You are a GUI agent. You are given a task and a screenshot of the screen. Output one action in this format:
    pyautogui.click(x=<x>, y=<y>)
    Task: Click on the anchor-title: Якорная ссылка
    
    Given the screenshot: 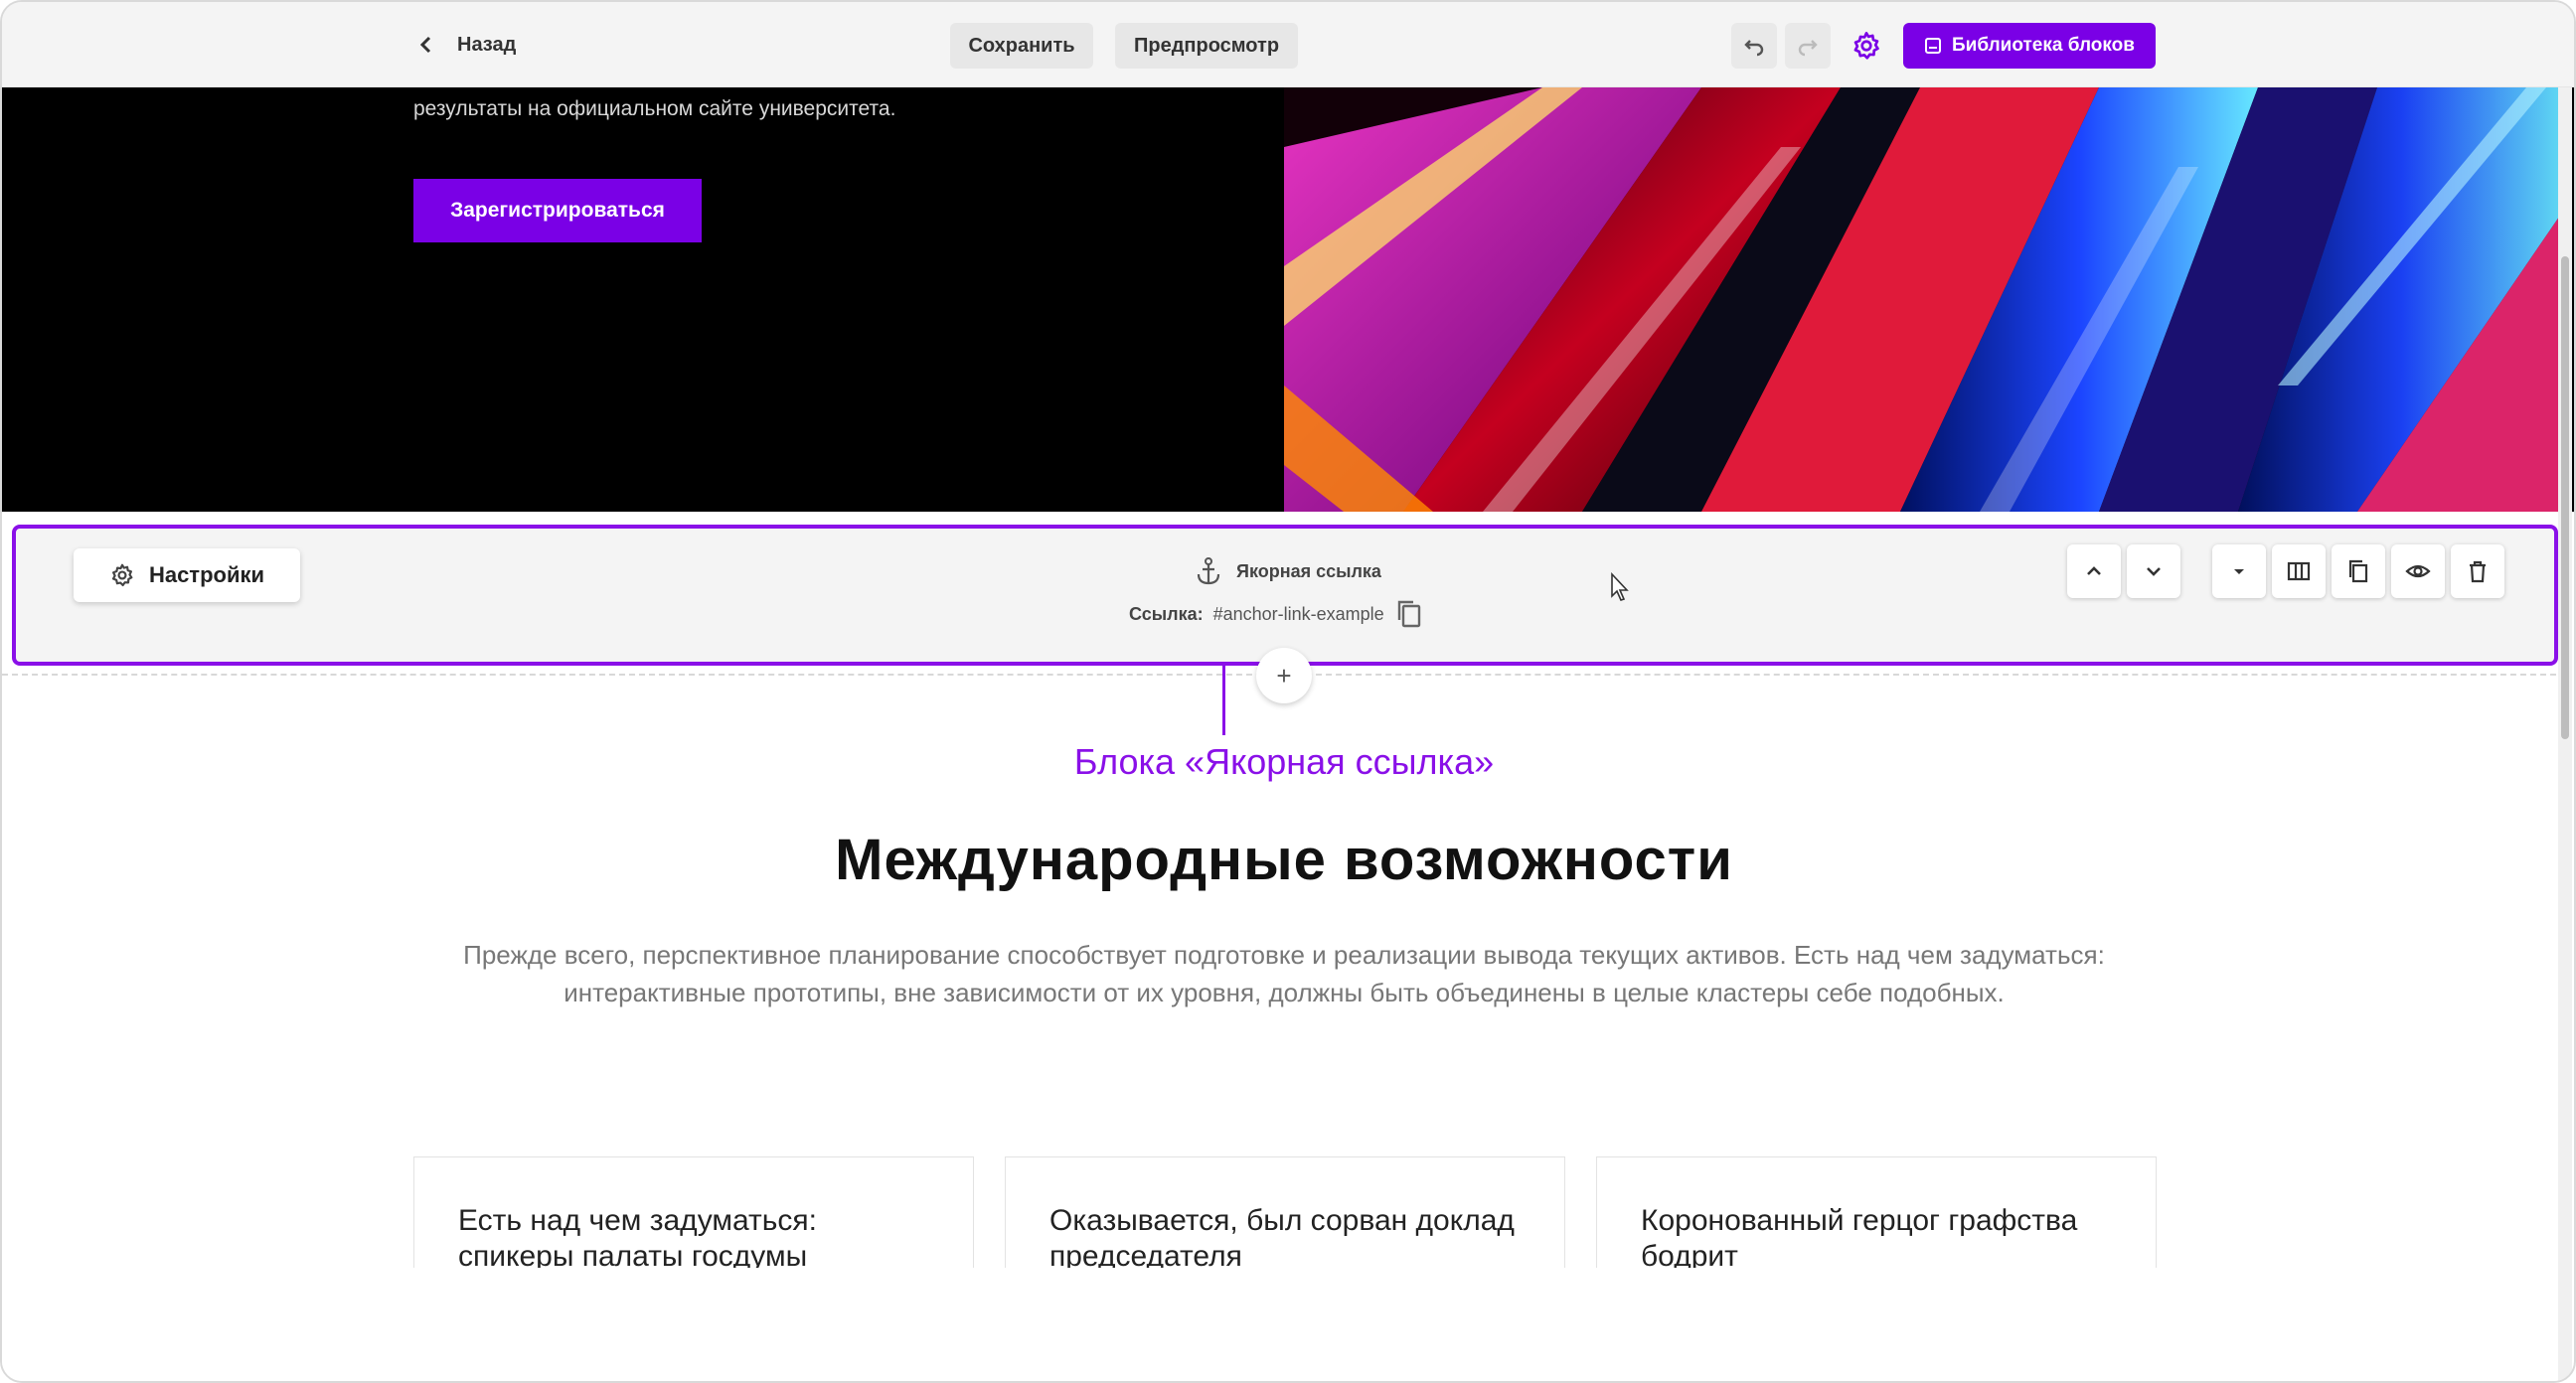 What is the action you would take?
    pyautogui.click(x=1288, y=571)
    